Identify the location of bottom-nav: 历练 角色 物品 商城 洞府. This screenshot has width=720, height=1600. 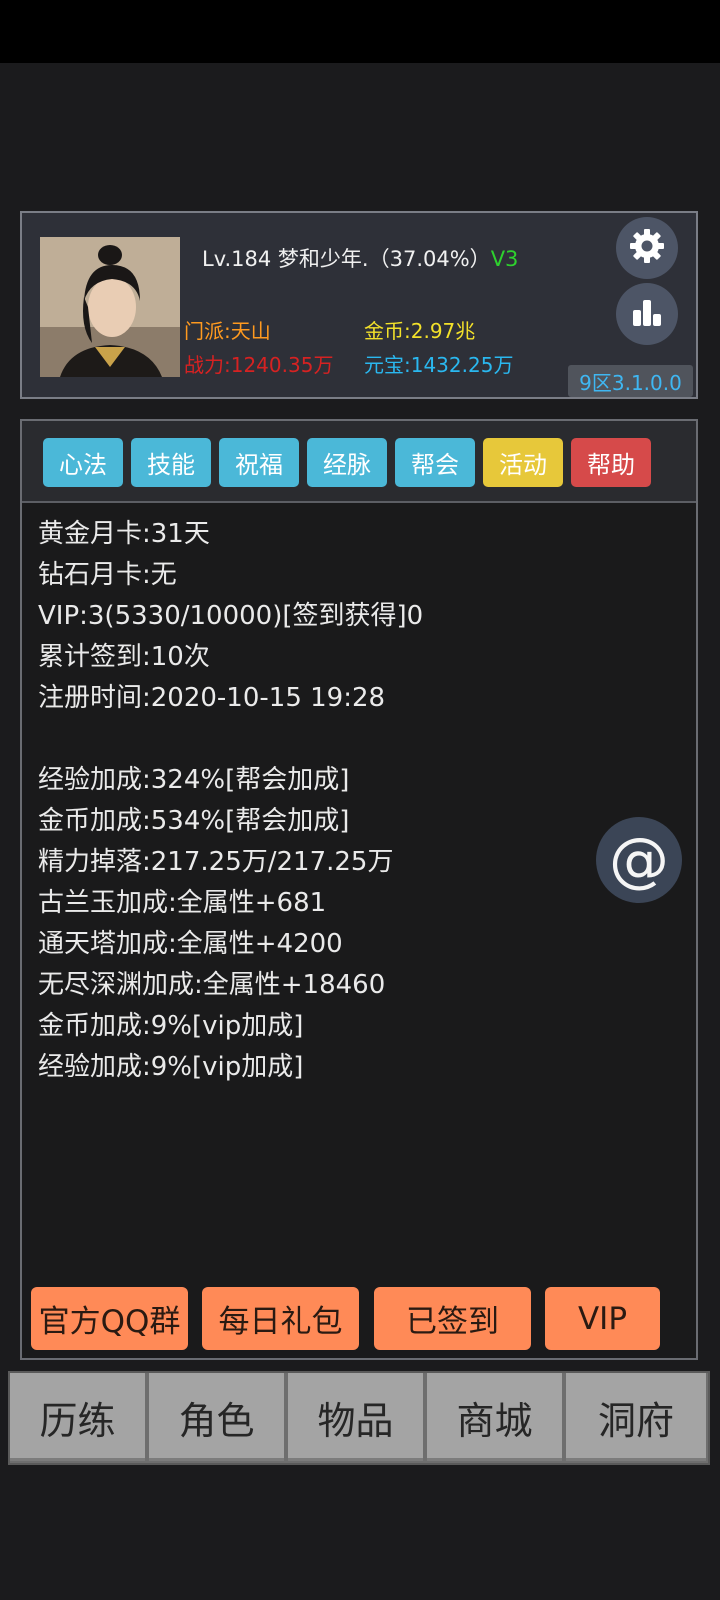
(359, 1418).